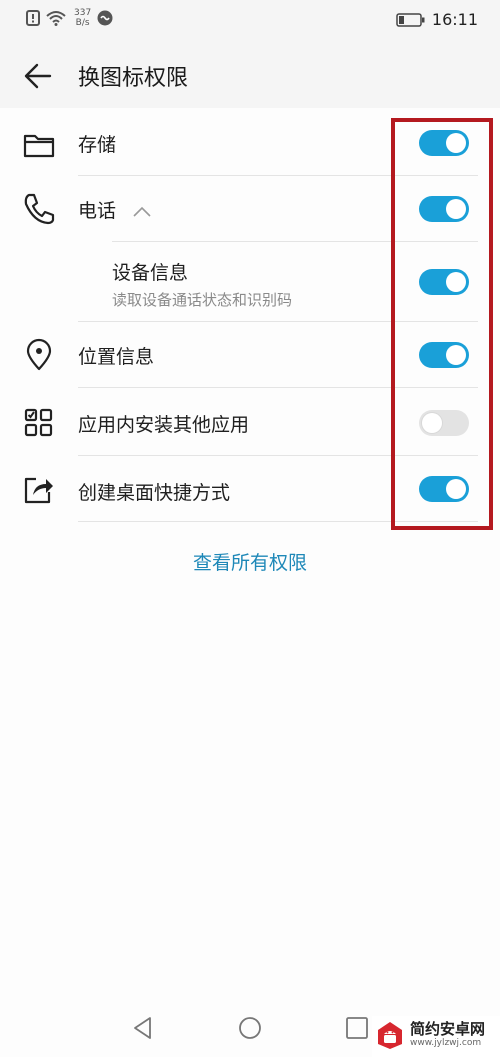 This screenshot has width=500, height=1057. What do you see at coordinates (250, 22) in the screenshot?
I see `status-bar: 337 B/s 16:11` at bounding box center [250, 22].